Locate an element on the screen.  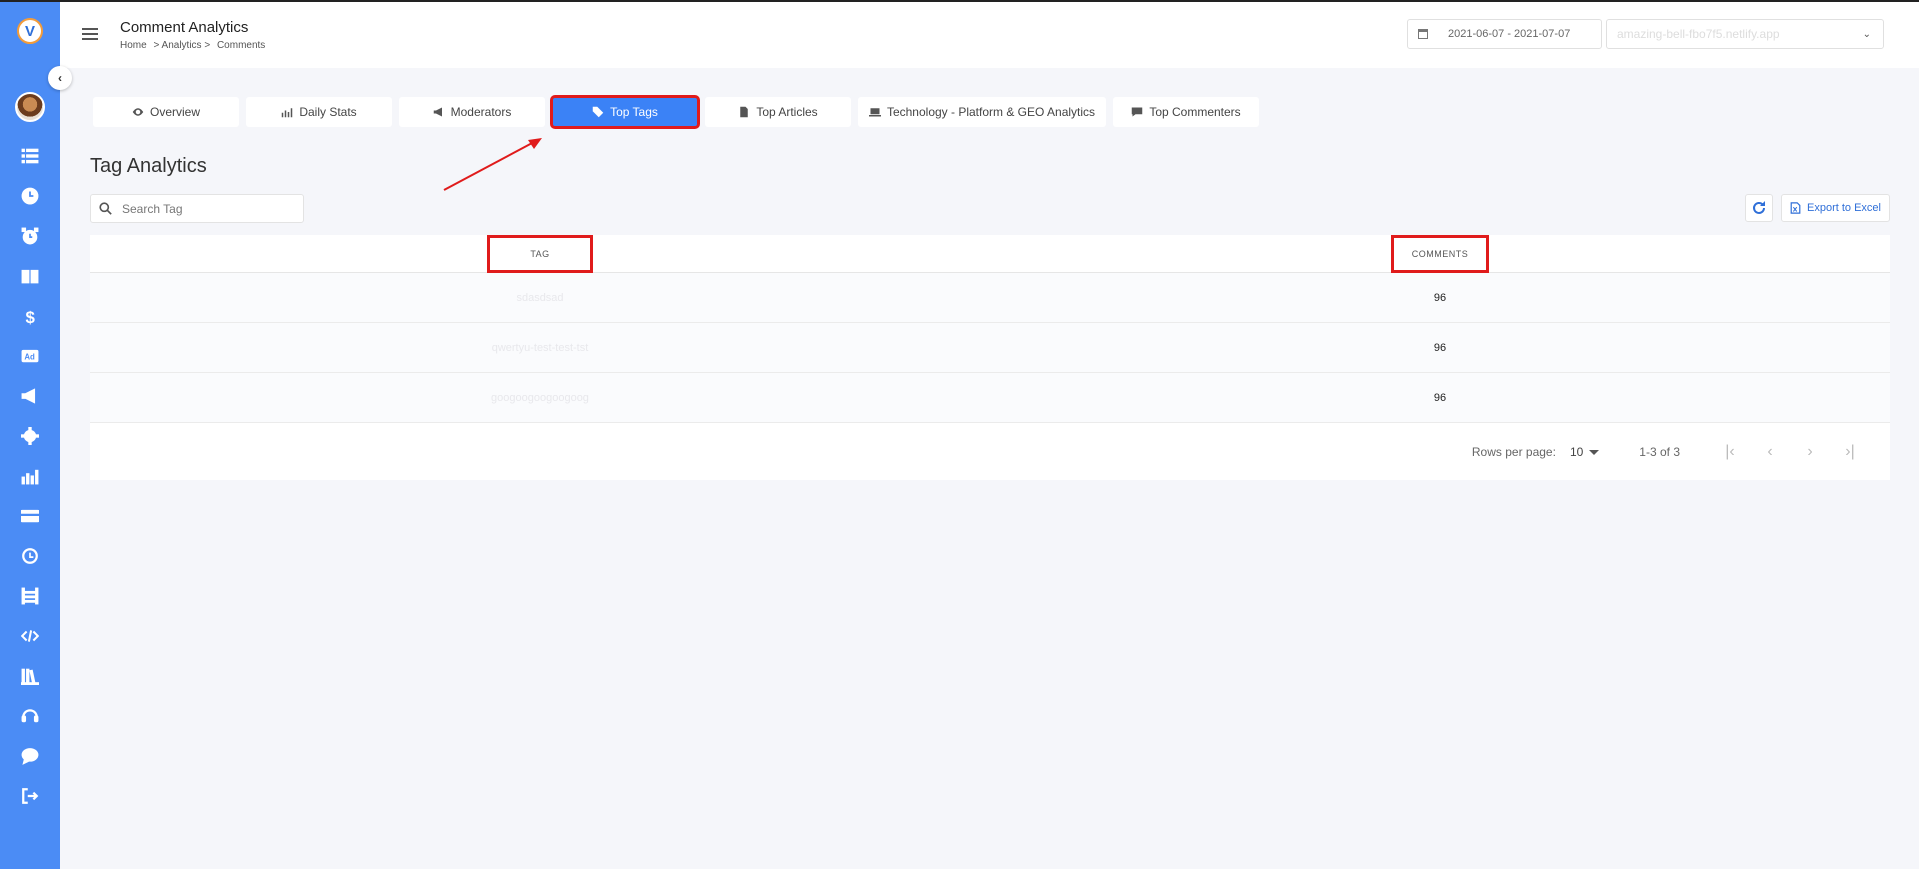
tab-overview: Overview is located at coordinates (166, 112).